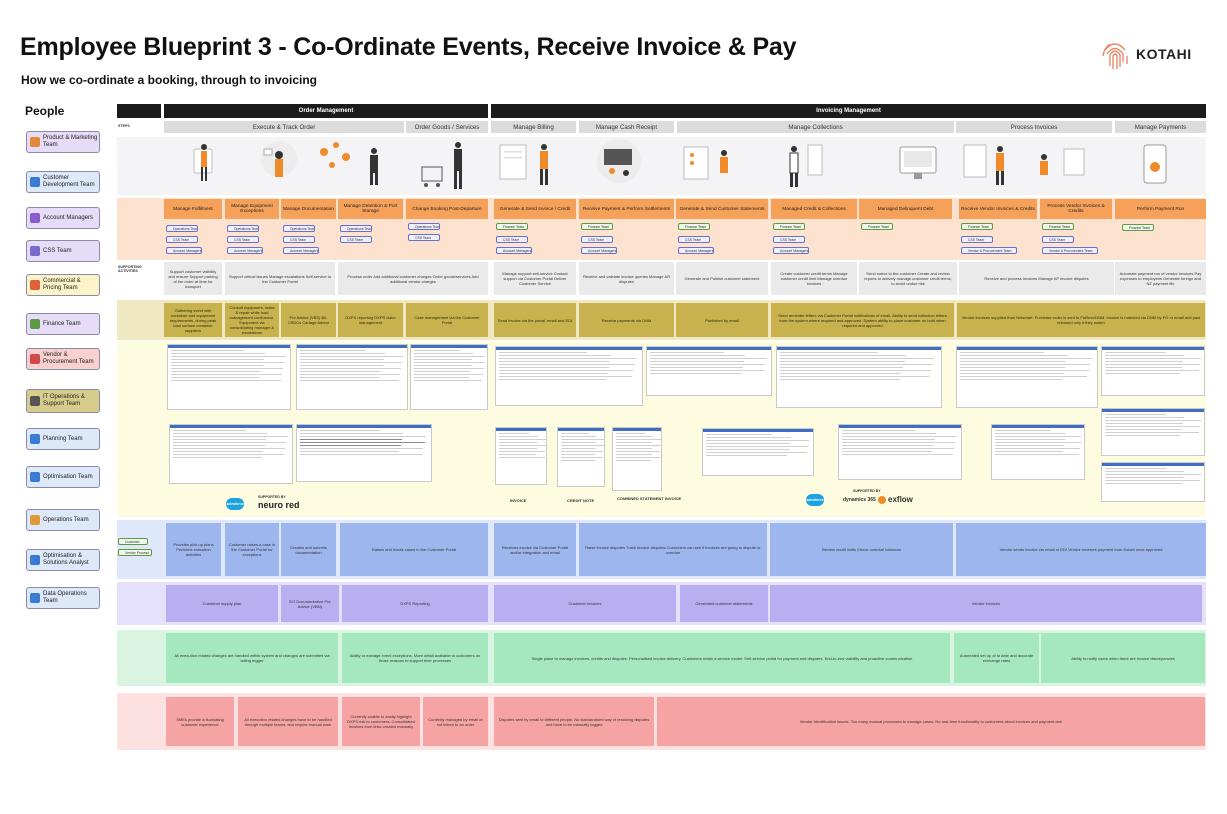 The width and height of the screenshot is (1227, 814). Describe the element at coordinates (284, 127) in the screenshot. I see `stage-execute-track: Execute & Track Order` at that location.